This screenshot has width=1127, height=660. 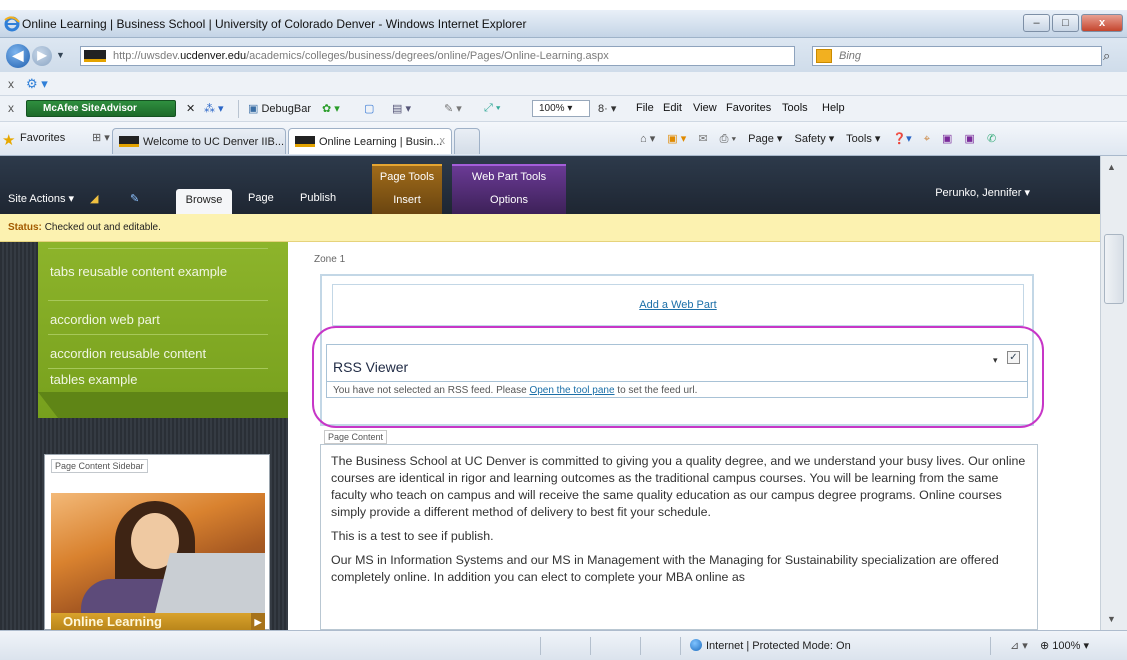 What do you see at coordinates (18, 56) in the screenshot?
I see `back-button: ◀` at bounding box center [18, 56].